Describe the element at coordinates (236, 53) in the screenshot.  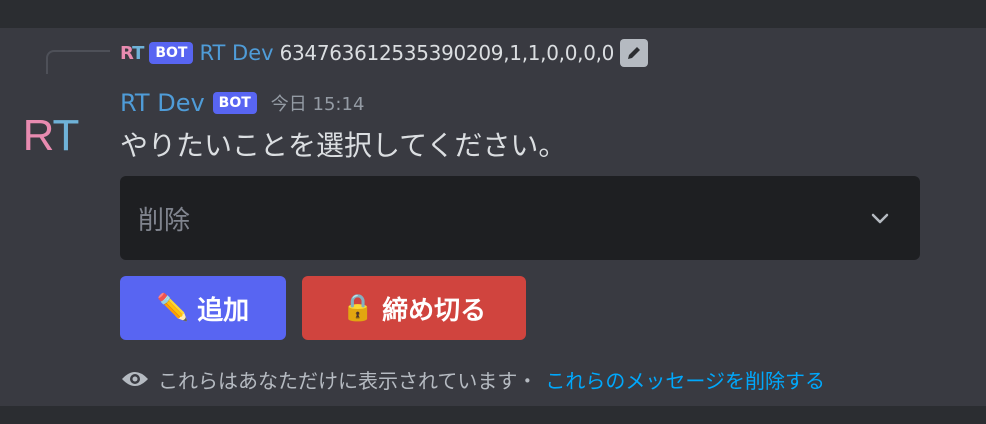
I see `reply-author: RT Dev` at that location.